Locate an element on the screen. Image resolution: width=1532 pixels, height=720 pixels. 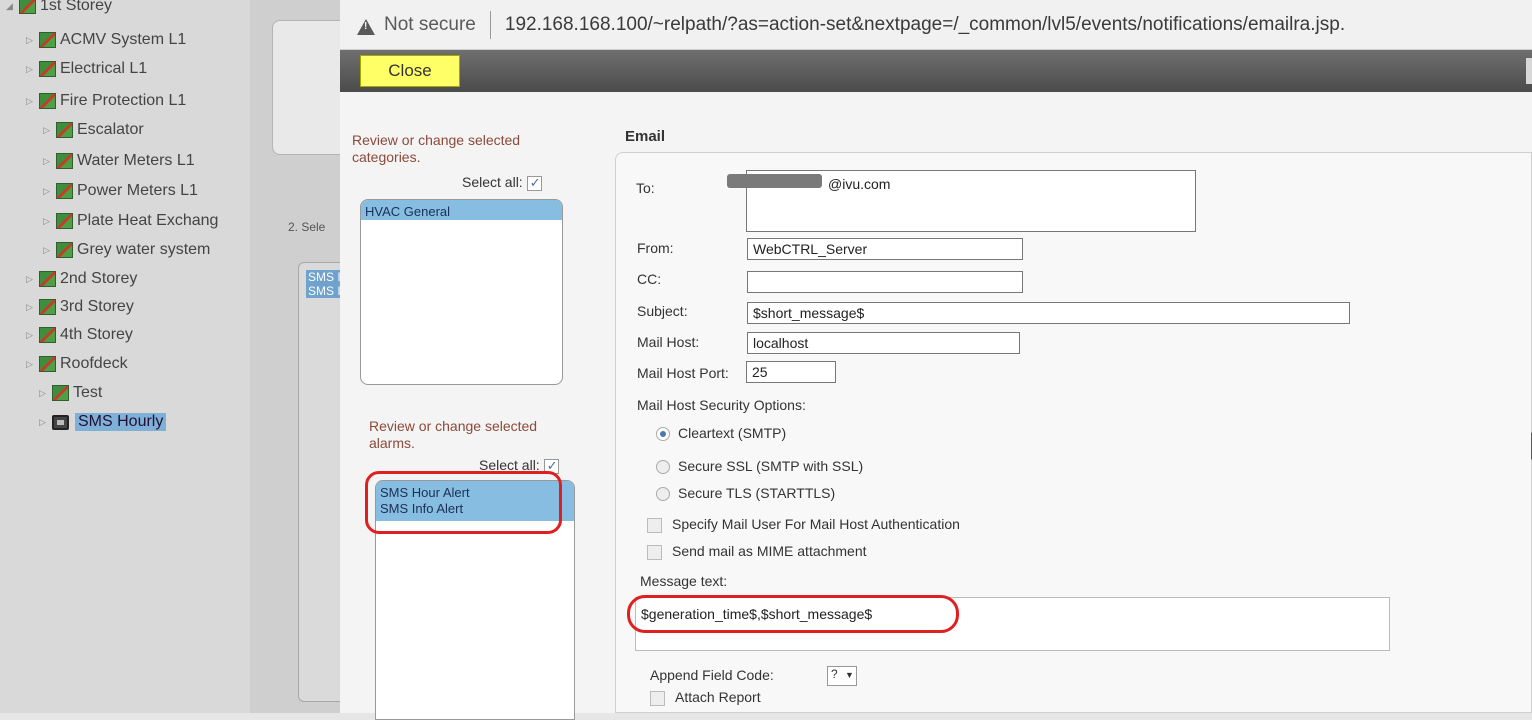
tree-item-label: Power Meters L1 is located at coordinates (137, 190).